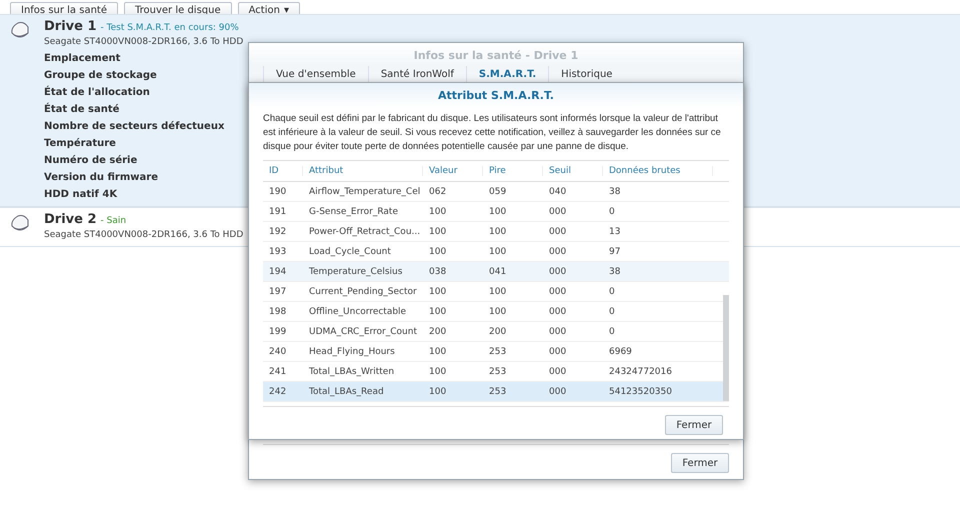 This screenshot has height=512, width=960. Describe the element at coordinates (278, 211) in the screenshot. I see `table-cell-text: 191` at that location.